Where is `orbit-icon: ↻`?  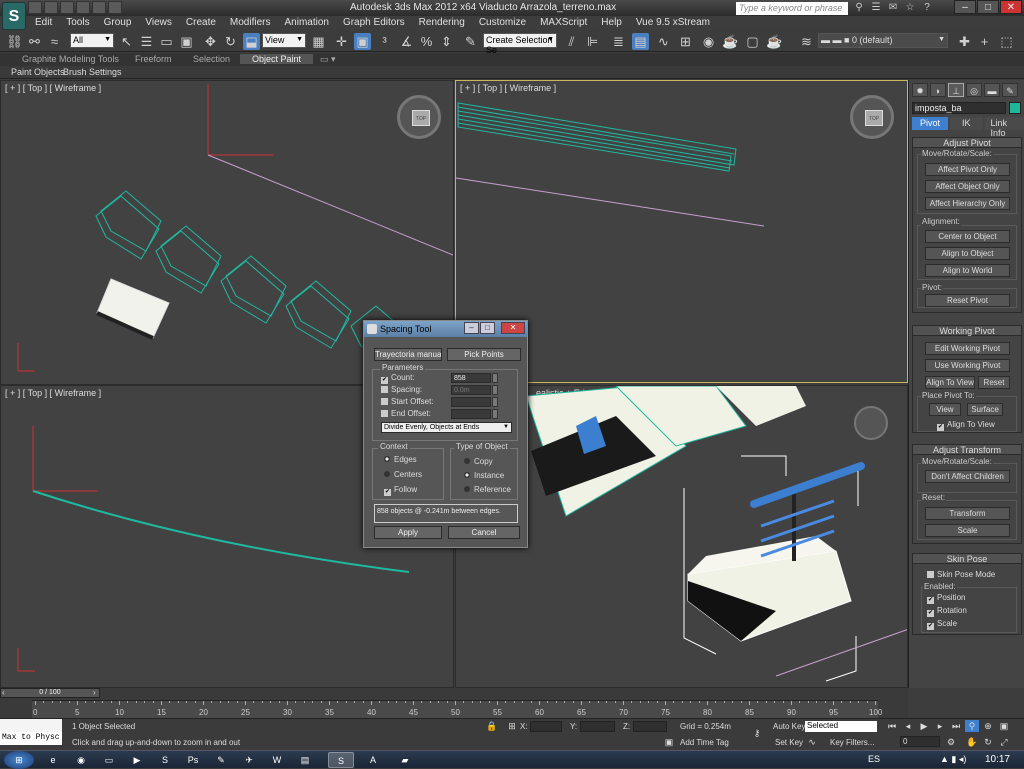 orbit-icon: ↻ is located at coordinates (988, 742).